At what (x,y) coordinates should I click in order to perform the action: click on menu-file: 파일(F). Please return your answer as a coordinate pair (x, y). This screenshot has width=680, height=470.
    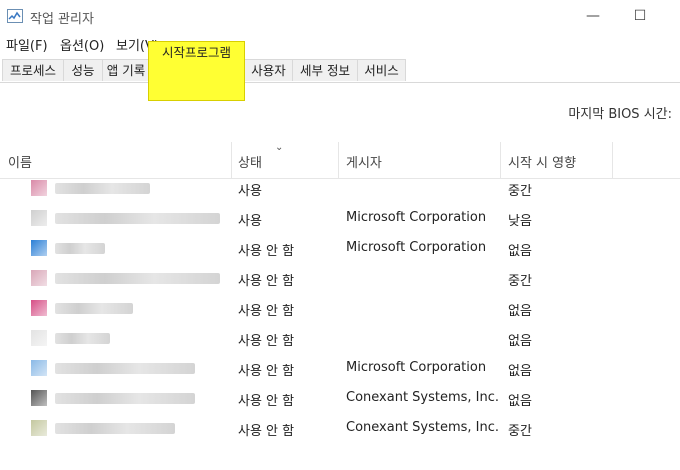
    Looking at the image, I should click on (27, 44).